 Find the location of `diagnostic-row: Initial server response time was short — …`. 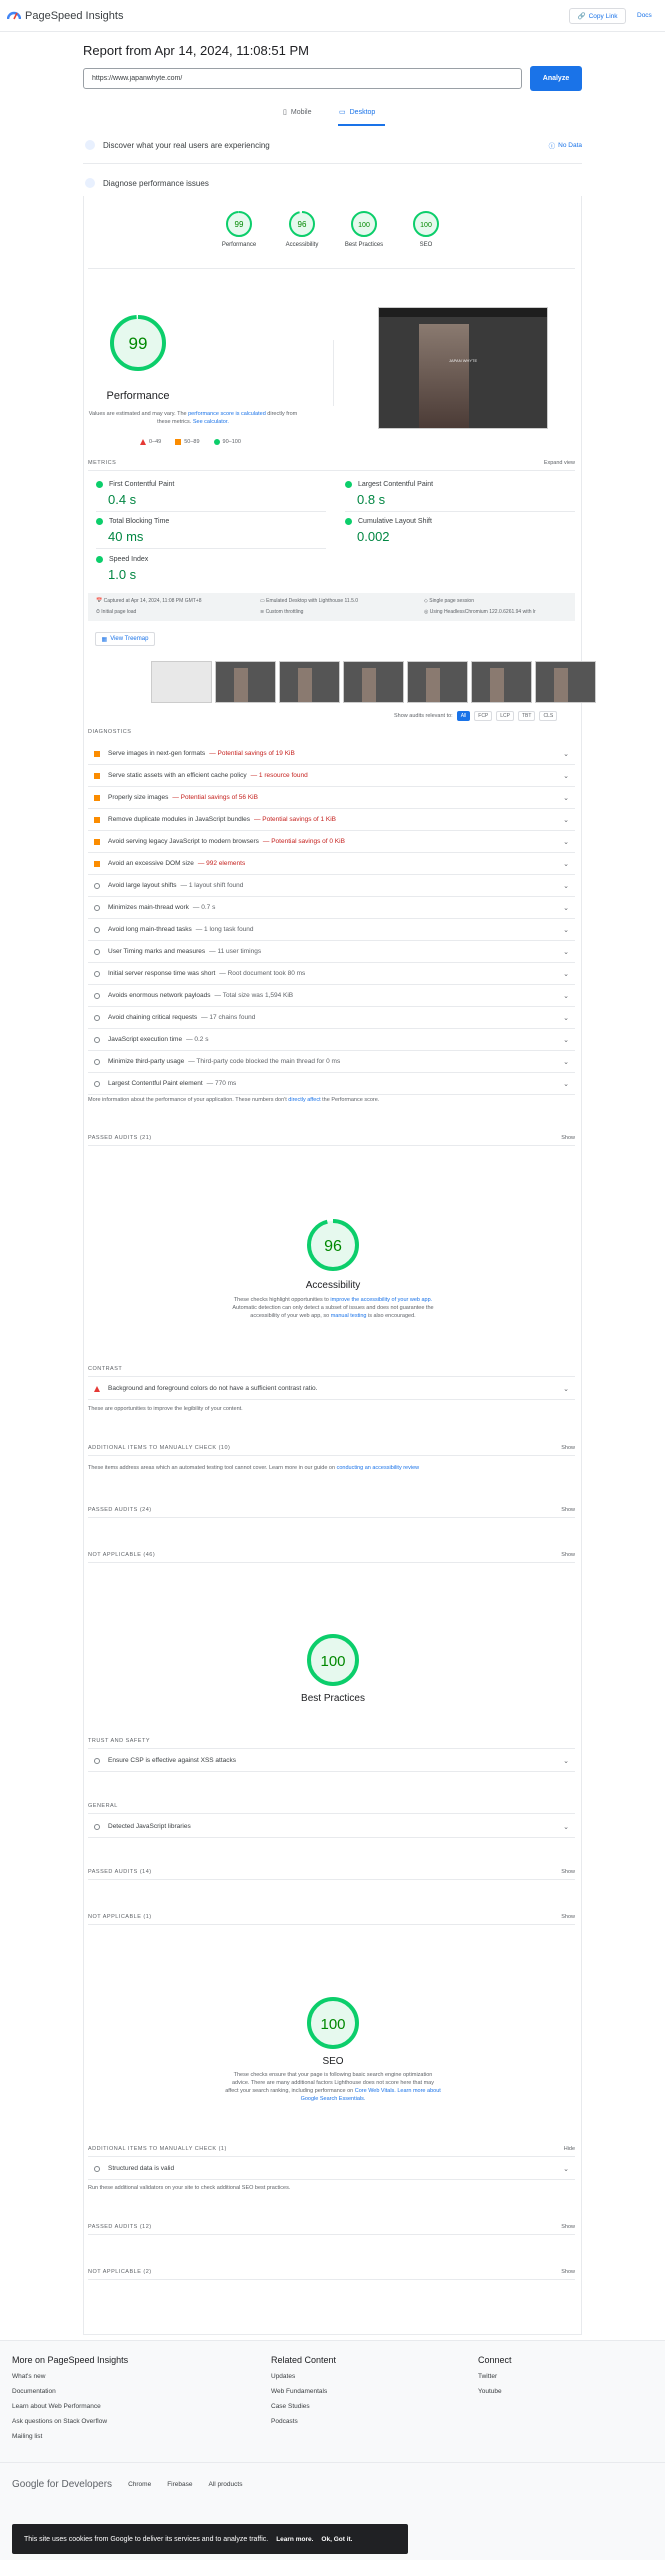

diagnostic-row: Initial server response time was short — … is located at coordinates (331, 974).